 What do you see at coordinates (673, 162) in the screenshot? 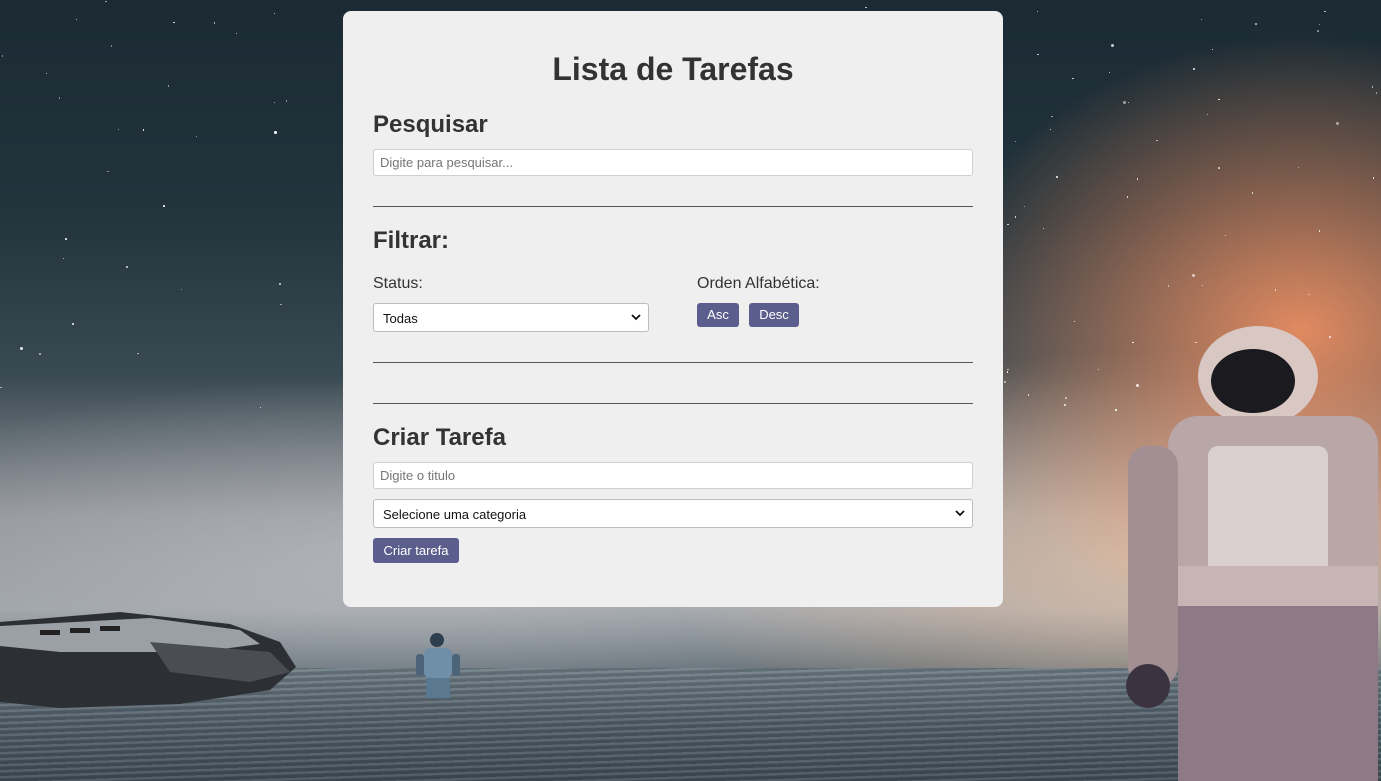
I see `search-input` at bounding box center [673, 162].